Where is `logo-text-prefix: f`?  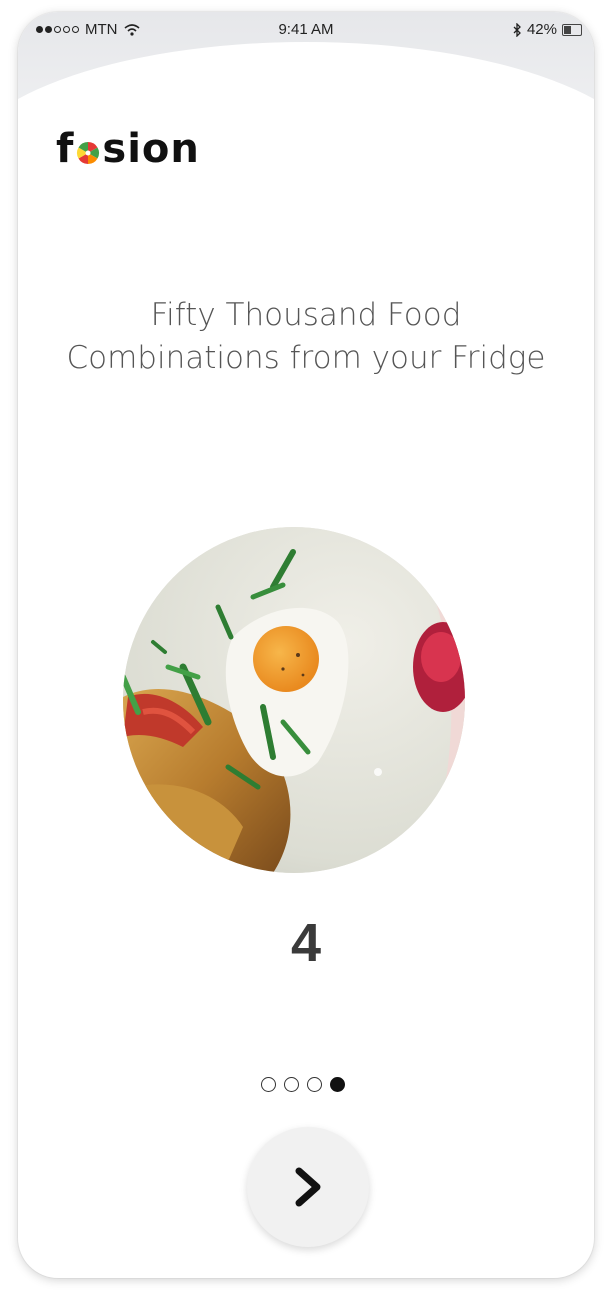 logo-text-prefix: f is located at coordinates (65, 149).